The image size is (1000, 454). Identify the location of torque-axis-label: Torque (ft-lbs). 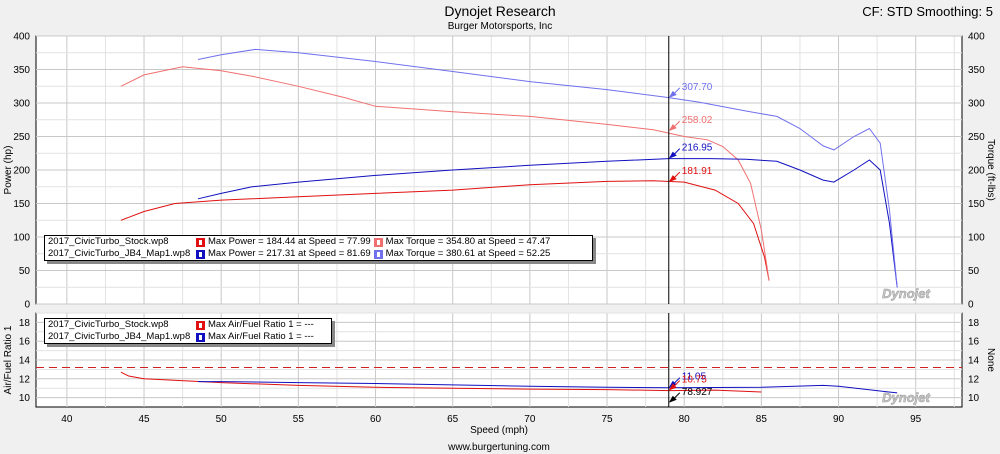
(990, 170).